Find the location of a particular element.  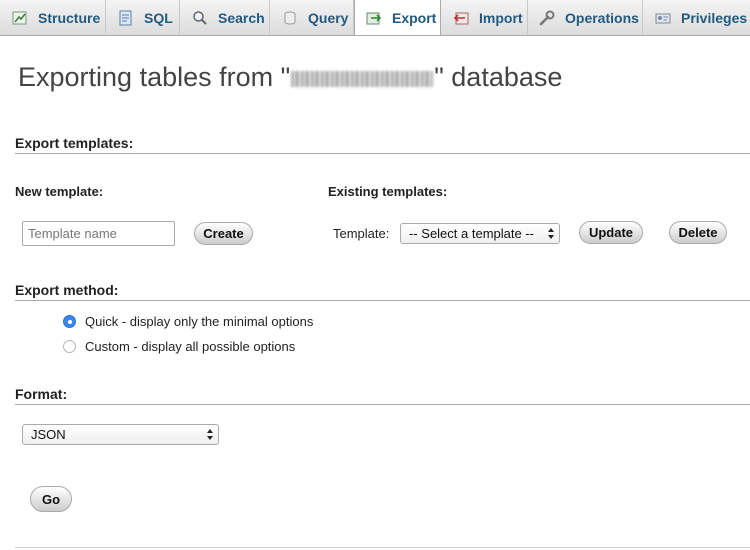

update-button: Update is located at coordinates (611, 232).